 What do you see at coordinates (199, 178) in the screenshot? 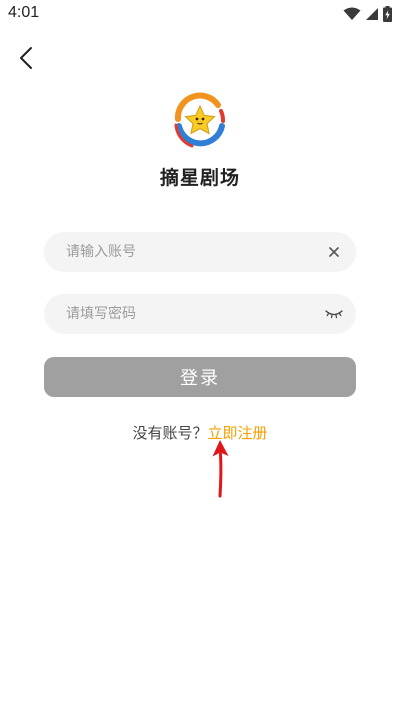
I see `app-name: 摘星剧场` at bounding box center [199, 178].